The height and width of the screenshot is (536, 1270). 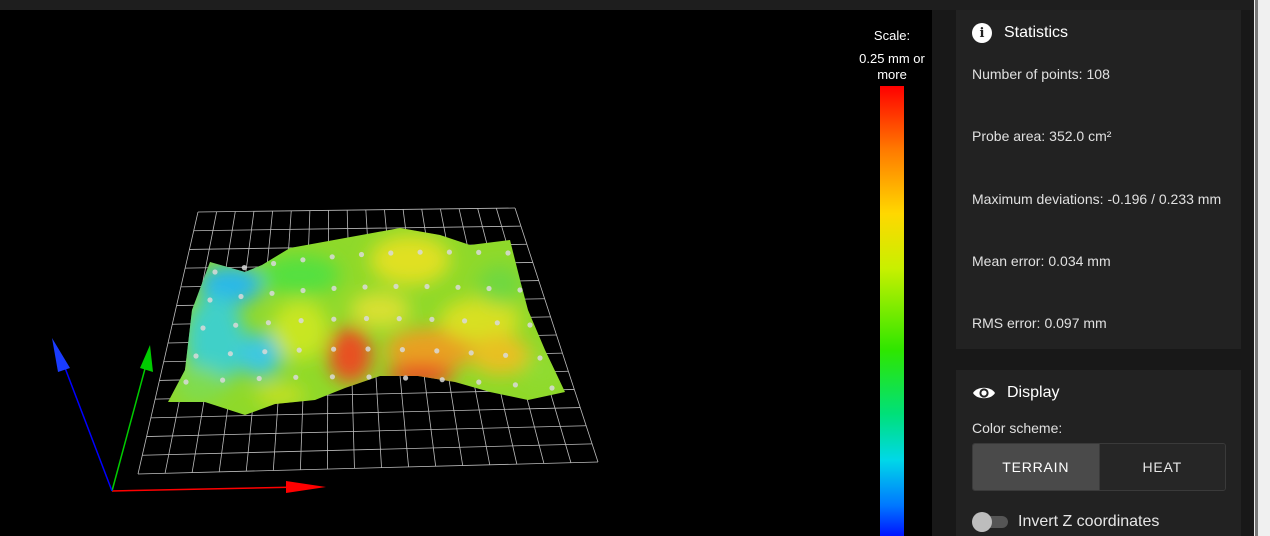 What do you see at coordinates (1042, 136) in the screenshot?
I see `stat-probe-area: Probe area: 352.0 cm²` at bounding box center [1042, 136].